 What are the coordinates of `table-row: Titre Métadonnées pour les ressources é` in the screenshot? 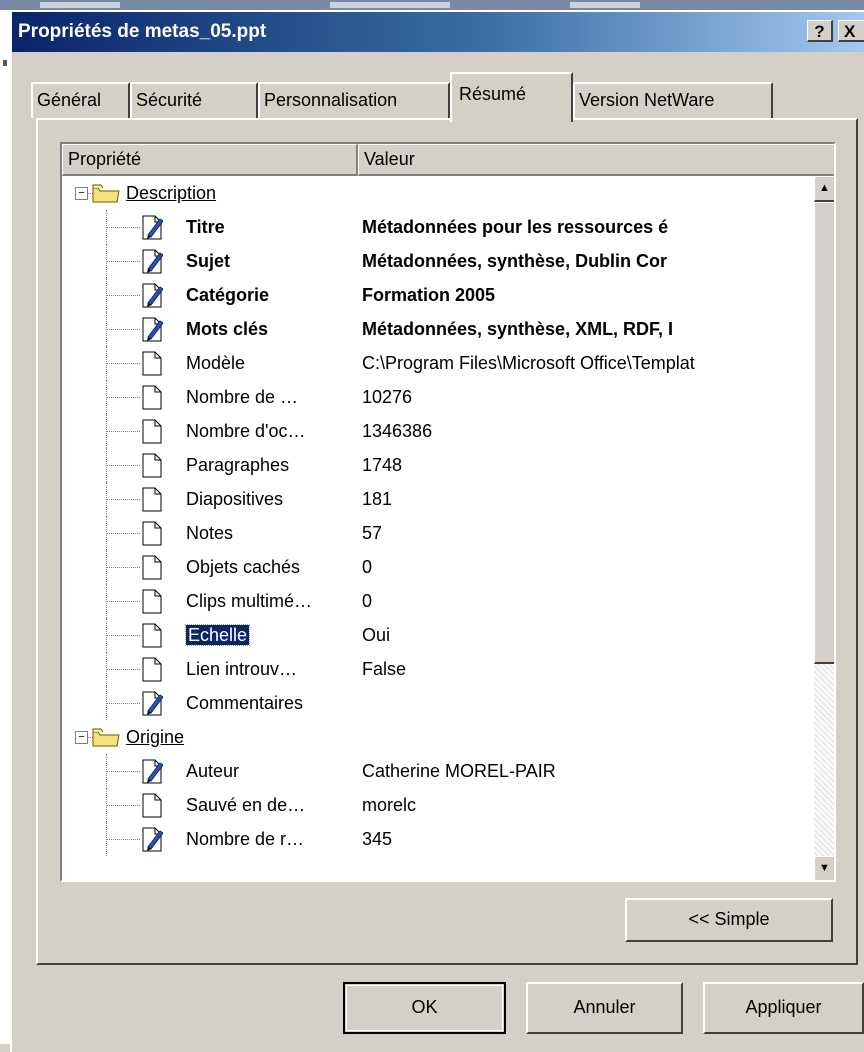 It's located at (438, 227).